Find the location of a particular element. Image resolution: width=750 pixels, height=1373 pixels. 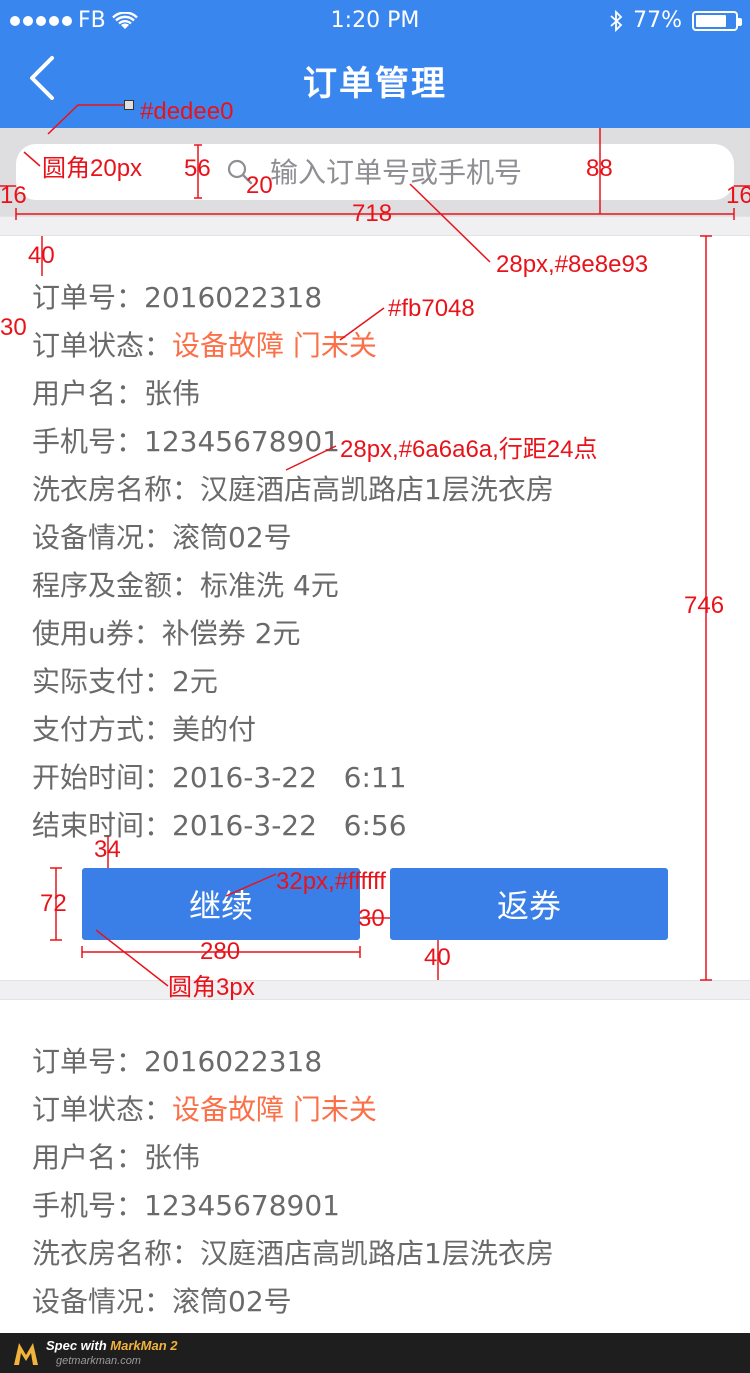

top-bar: FB 1:20 PM 77% 订单管理 is located at coordinates (375, 64).